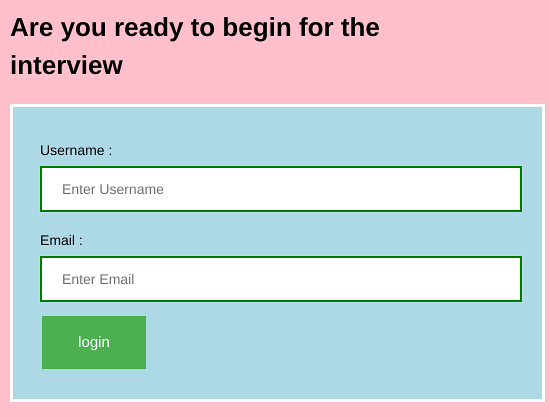 Image resolution: width=549 pixels, height=417 pixels. Describe the element at coordinates (77, 150) in the screenshot. I see `field-label: Username :` at that location.